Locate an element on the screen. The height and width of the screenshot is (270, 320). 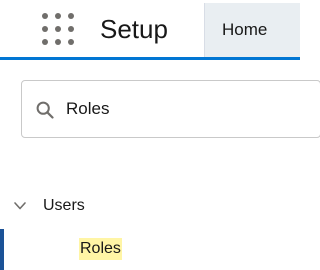
tab-home-label: Home is located at coordinates (245, 29).